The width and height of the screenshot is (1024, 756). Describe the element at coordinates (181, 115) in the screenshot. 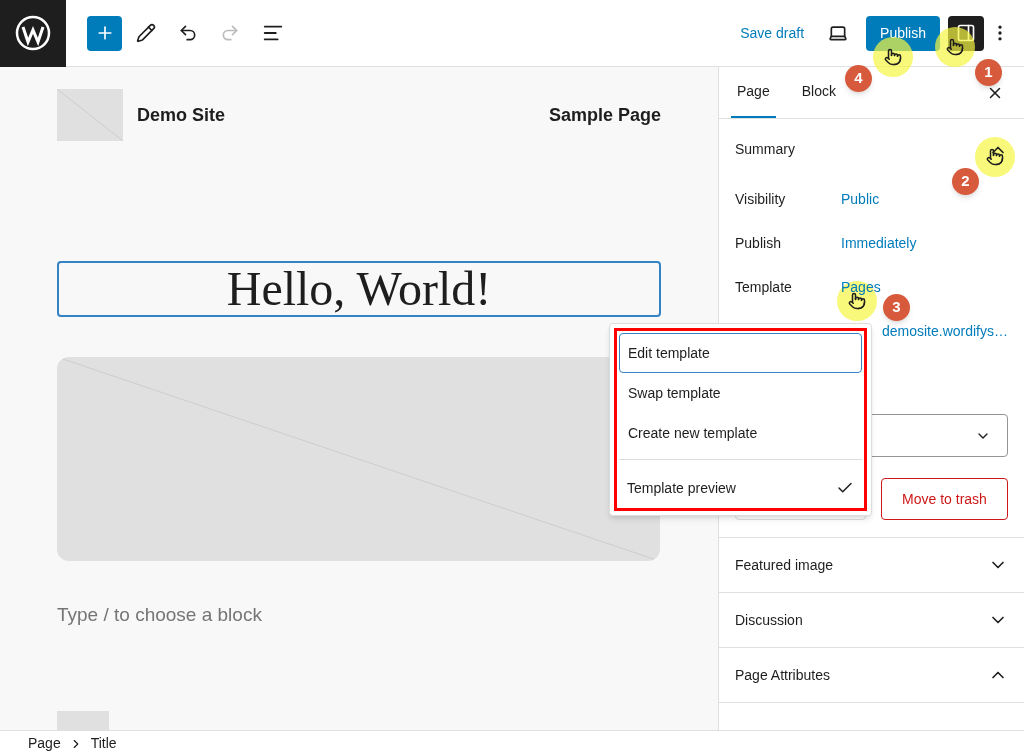

I see `site-title: Demo Site` at that location.